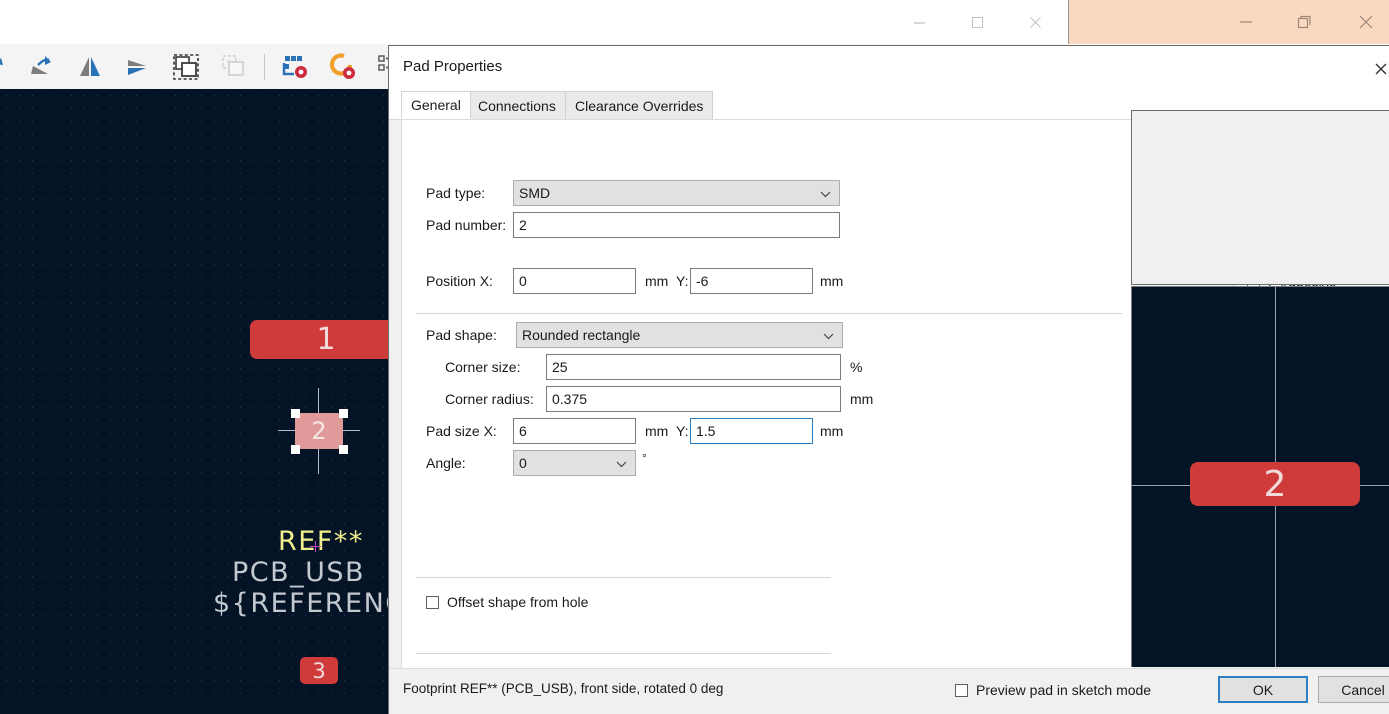 Image resolution: width=1389 pixels, height=714 pixels. What do you see at coordinates (523, 463) in the screenshot?
I see `angle-value: 0` at bounding box center [523, 463].